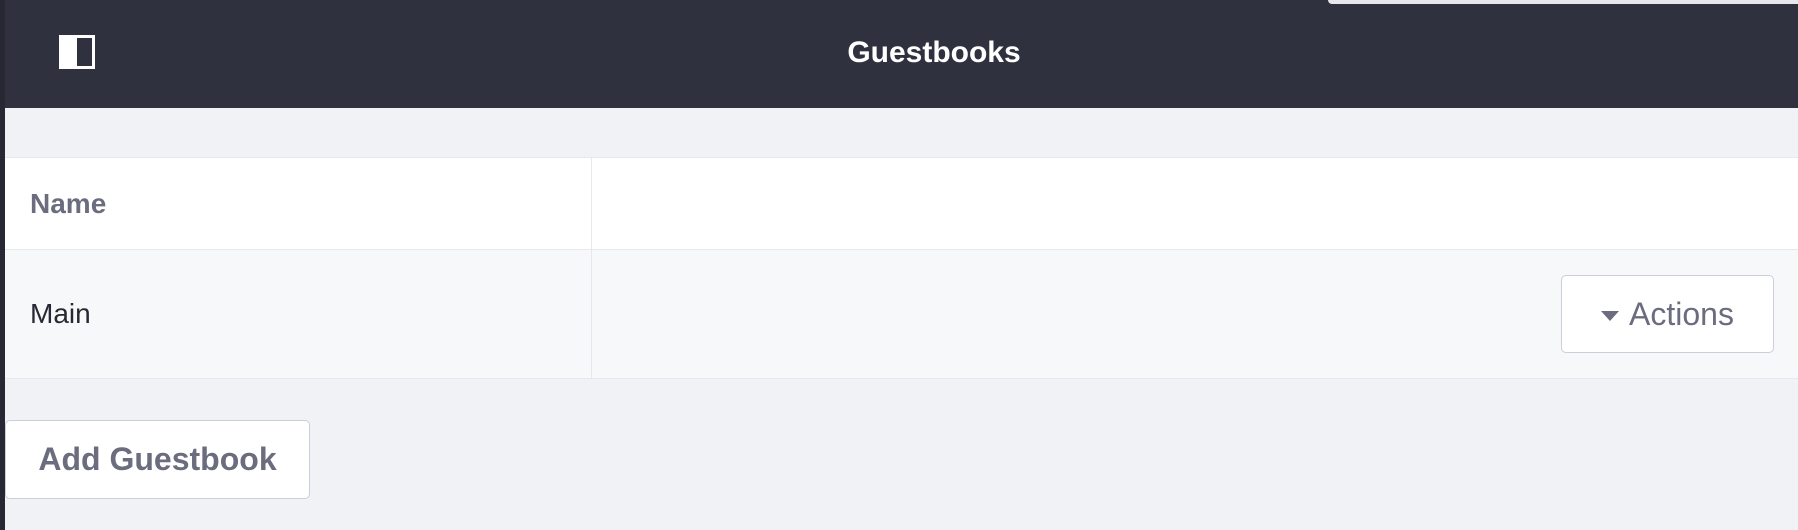 This screenshot has width=1798, height=530. I want to click on column-header-name: Name, so click(298, 203).